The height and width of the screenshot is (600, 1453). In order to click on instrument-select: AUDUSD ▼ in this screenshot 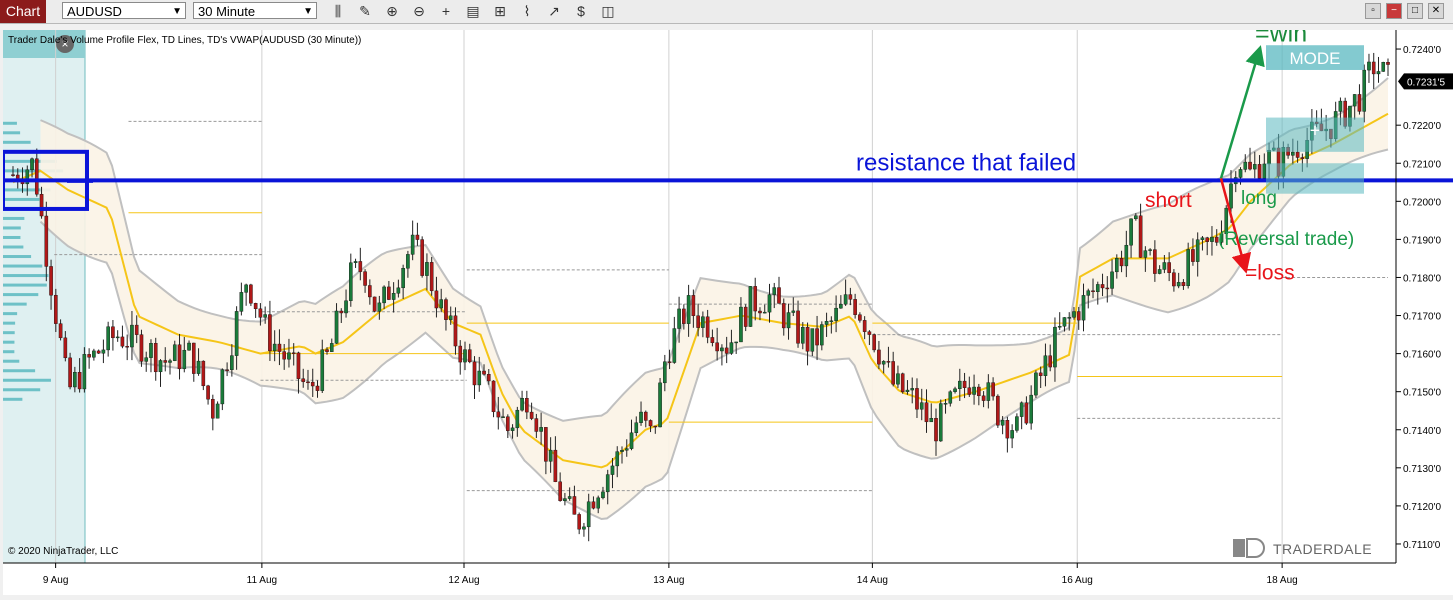, I will do `click(124, 10)`.